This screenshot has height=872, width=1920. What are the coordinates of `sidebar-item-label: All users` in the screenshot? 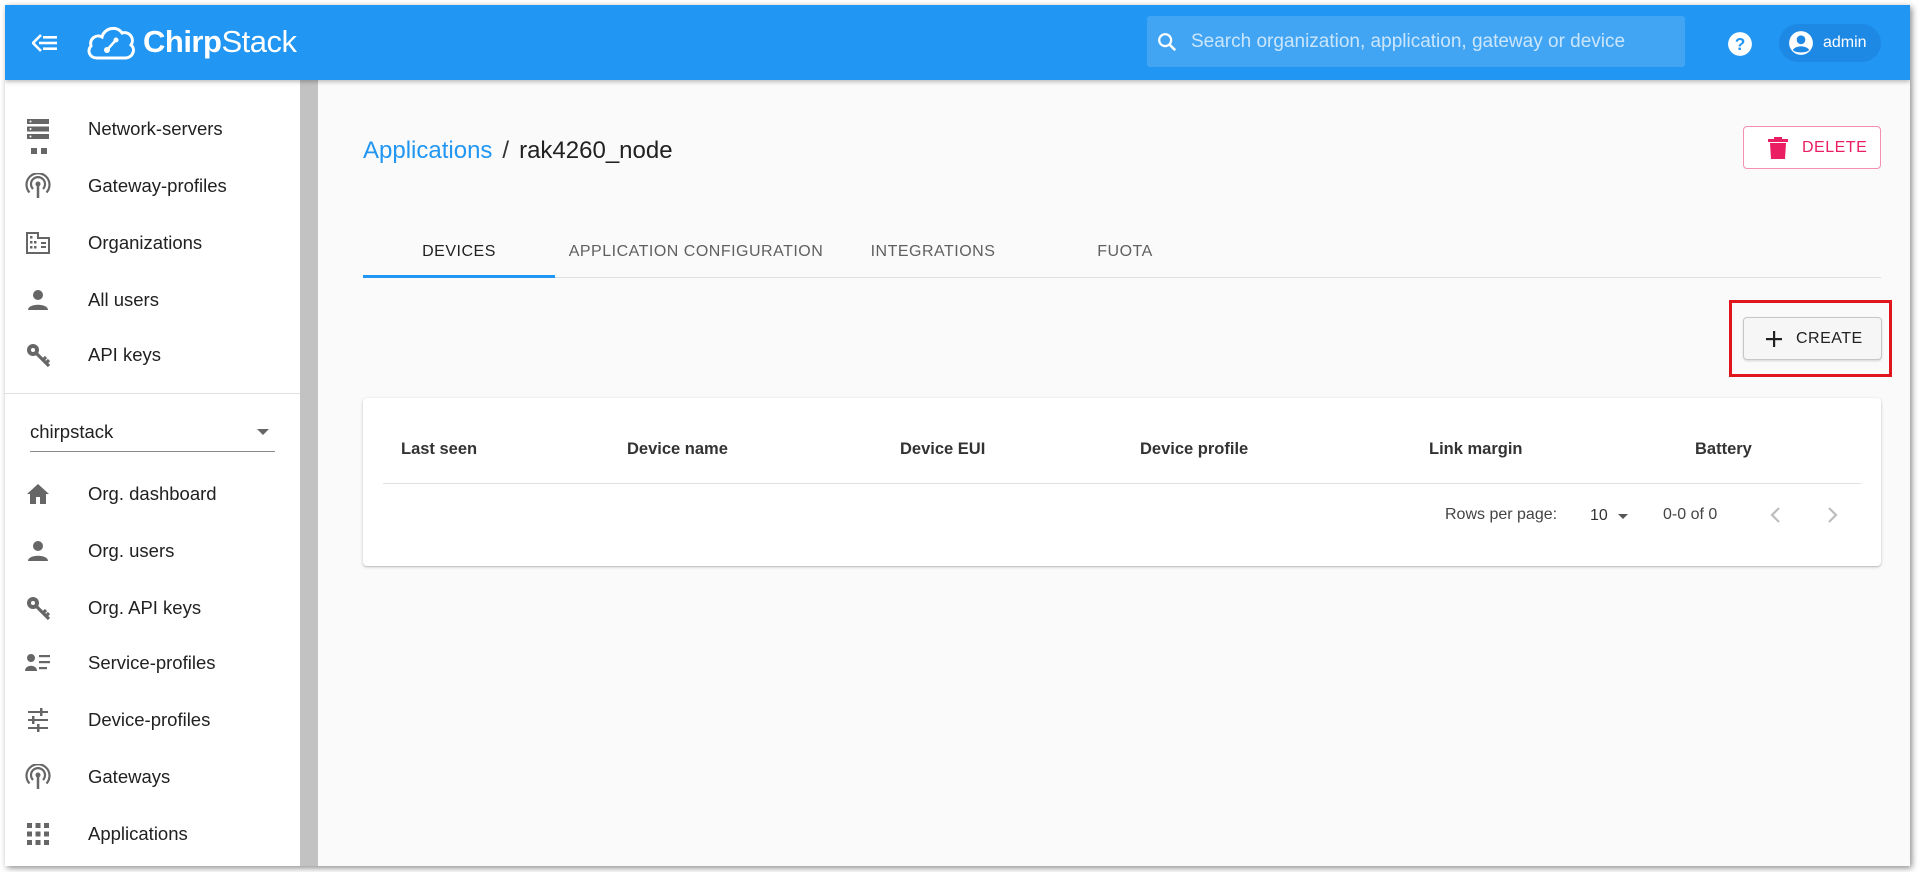 It's located at (123, 299).